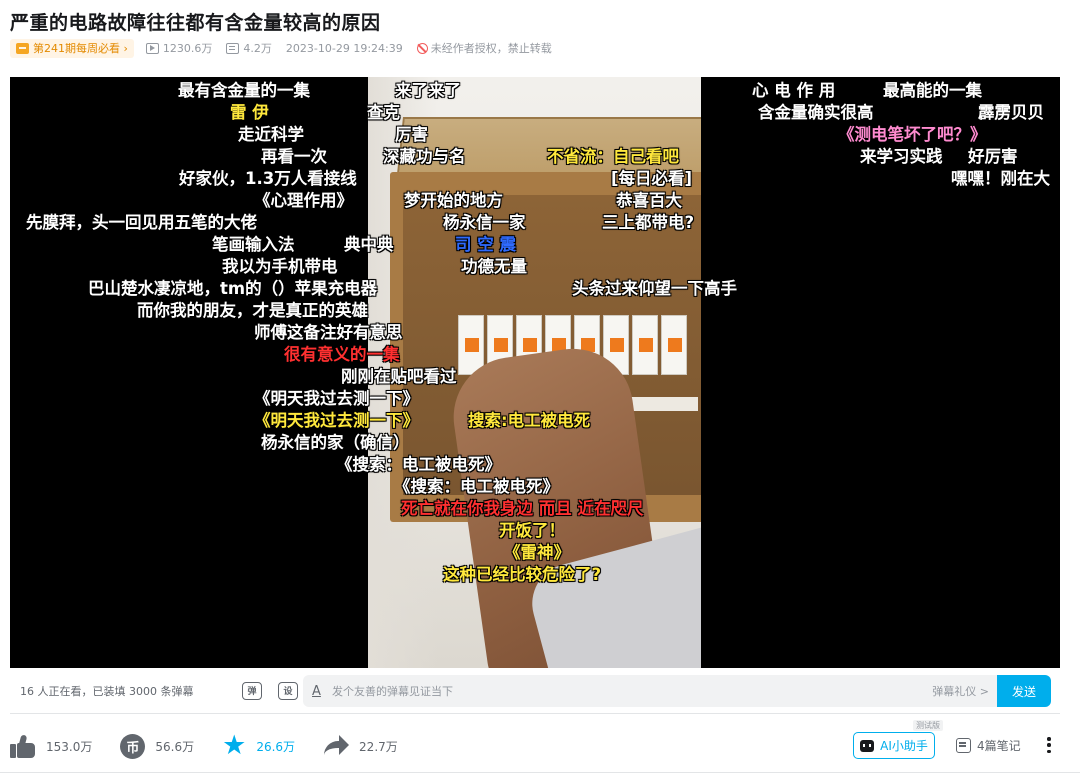 The width and height of the screenshot is (1080, 777). I want to click on danmaku-item: 嘿嘿！刚在大, so click(1000, 178).